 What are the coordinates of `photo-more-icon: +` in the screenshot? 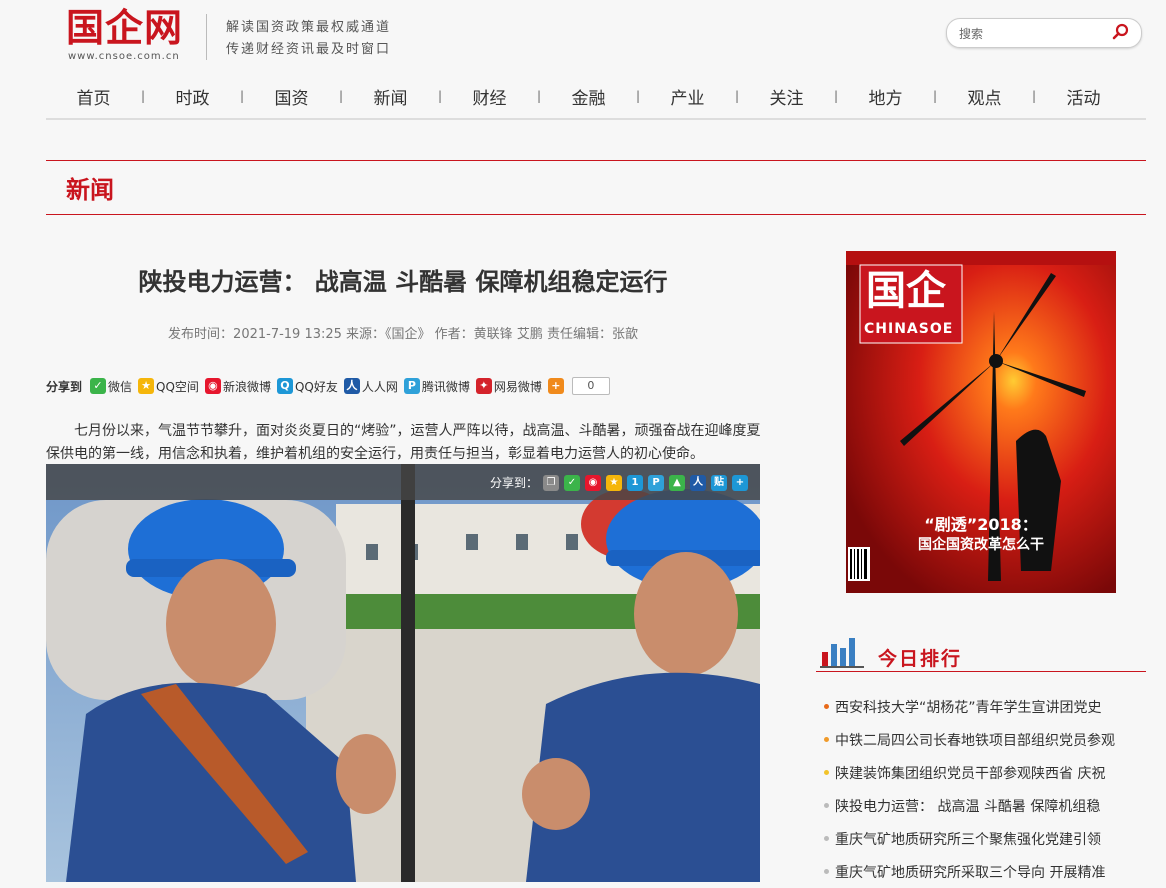 It's located at (740, 482).